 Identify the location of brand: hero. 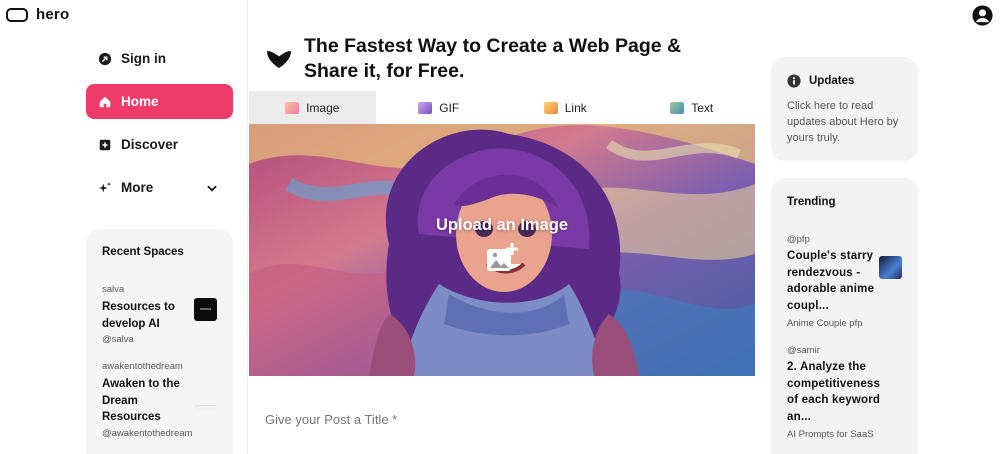
(37, 14).